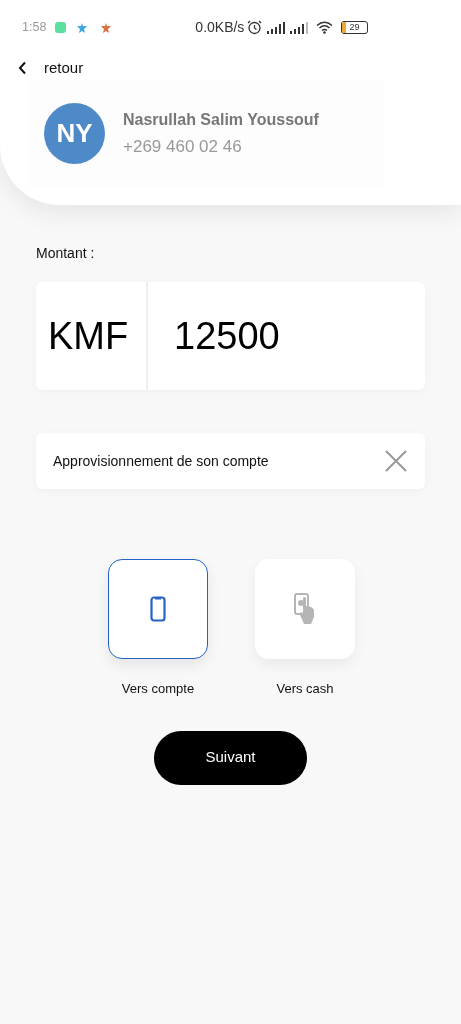 The image size is (461, 1024). I want to click on next-button: Suivant, so click(230, 757).